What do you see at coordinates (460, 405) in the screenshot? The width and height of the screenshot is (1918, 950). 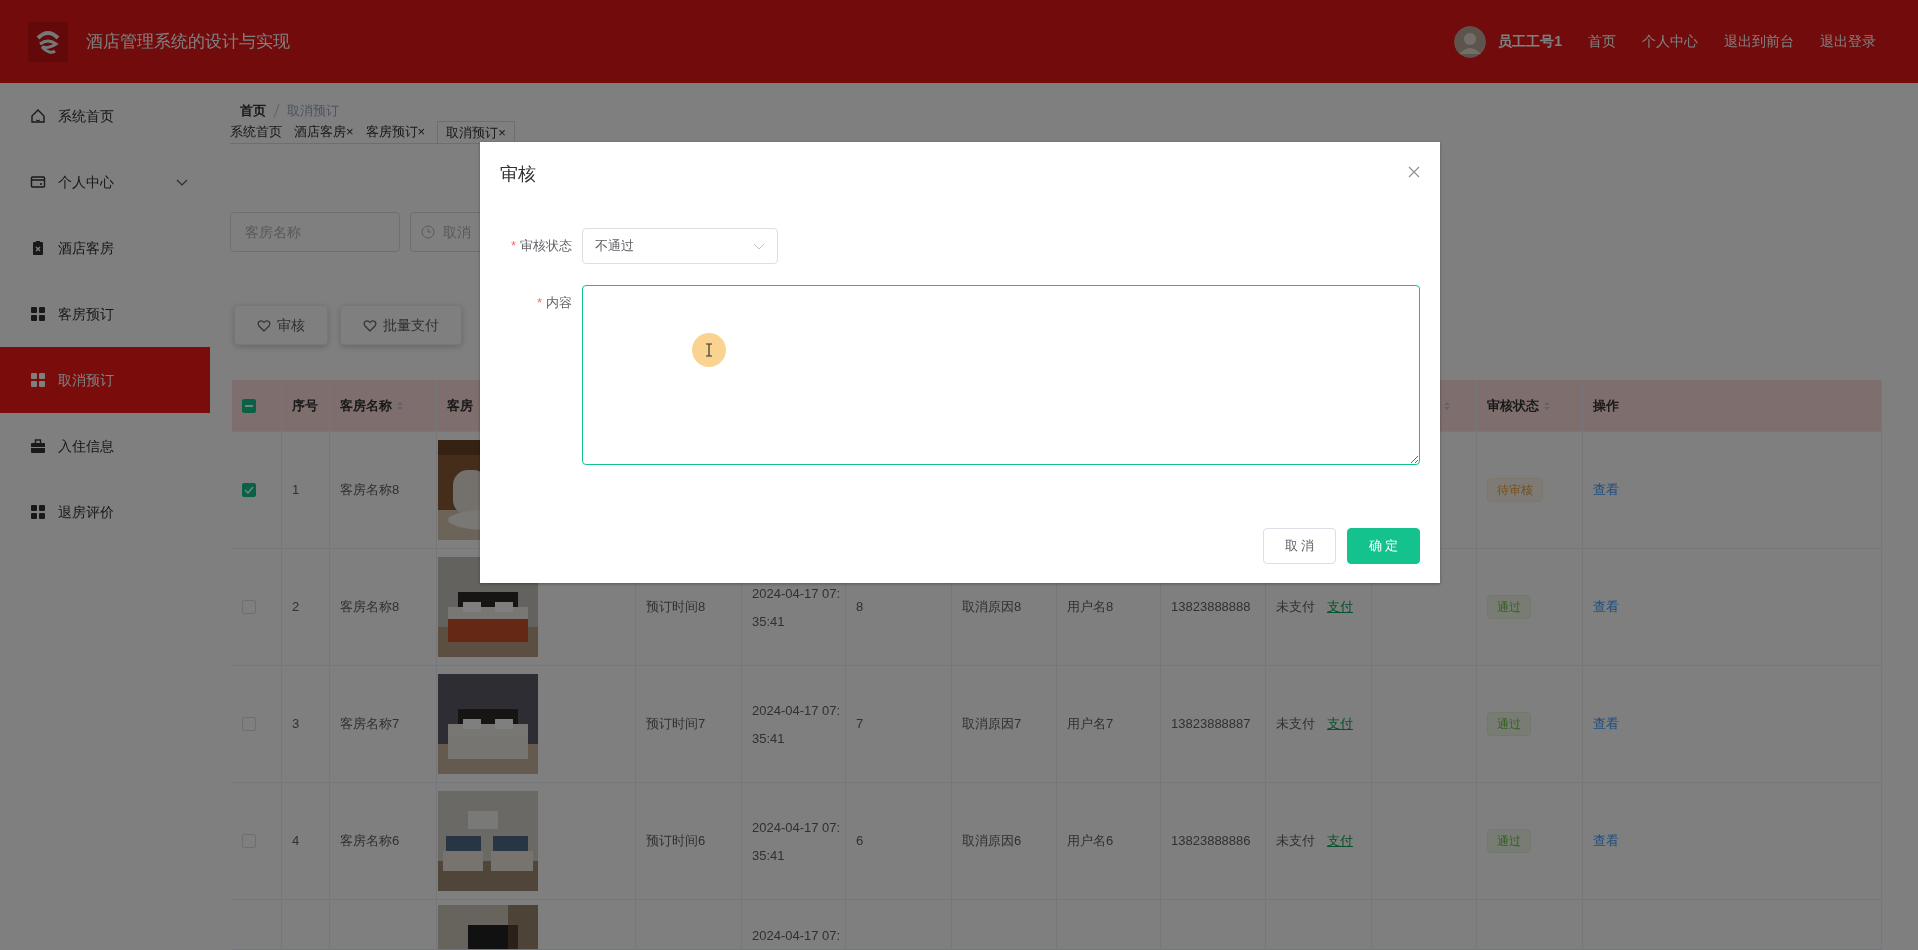 I see `column-header: 客房` at bounding box center [460, 405].